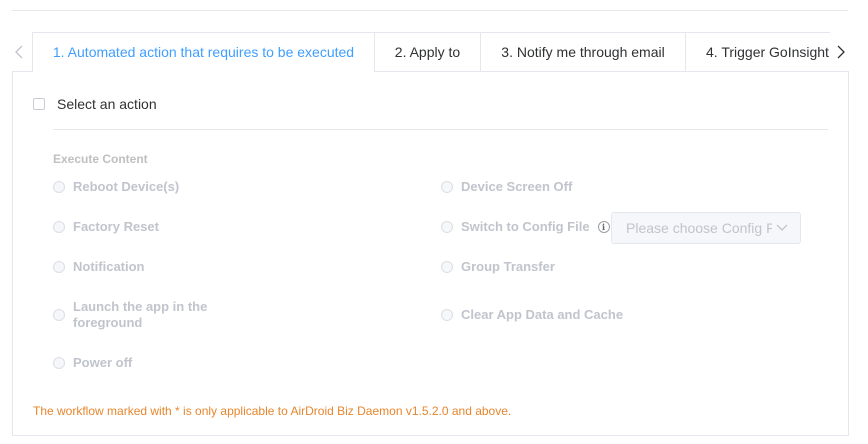 The image size is (868, 444). What do you see at coordinates (39, 104) in the screenshot?
I see `checkbox-box` at bounding box center [39, 104].